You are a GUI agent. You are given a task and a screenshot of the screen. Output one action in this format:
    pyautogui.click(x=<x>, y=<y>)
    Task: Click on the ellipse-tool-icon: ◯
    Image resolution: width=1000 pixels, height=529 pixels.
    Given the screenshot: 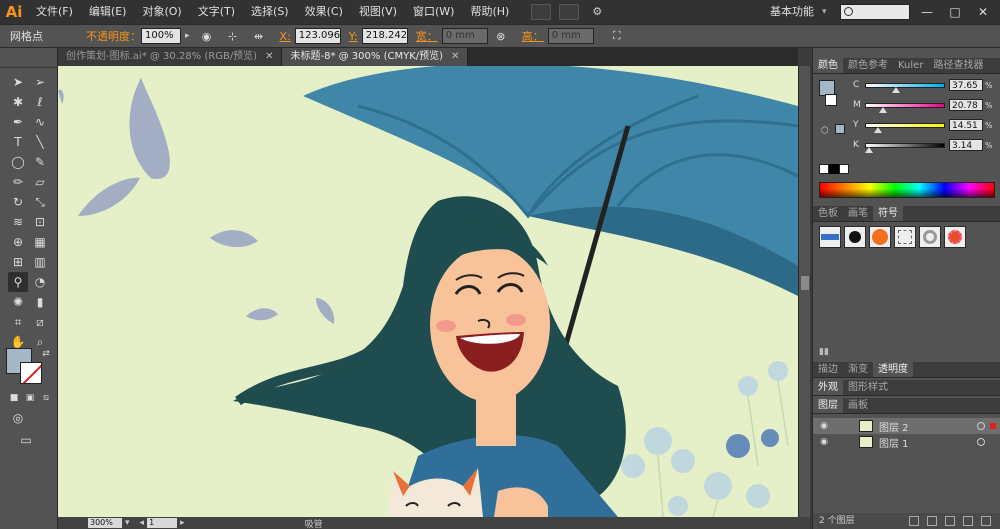 What is the action you would take?
    pyautogui.click(x=18, y=162)
    